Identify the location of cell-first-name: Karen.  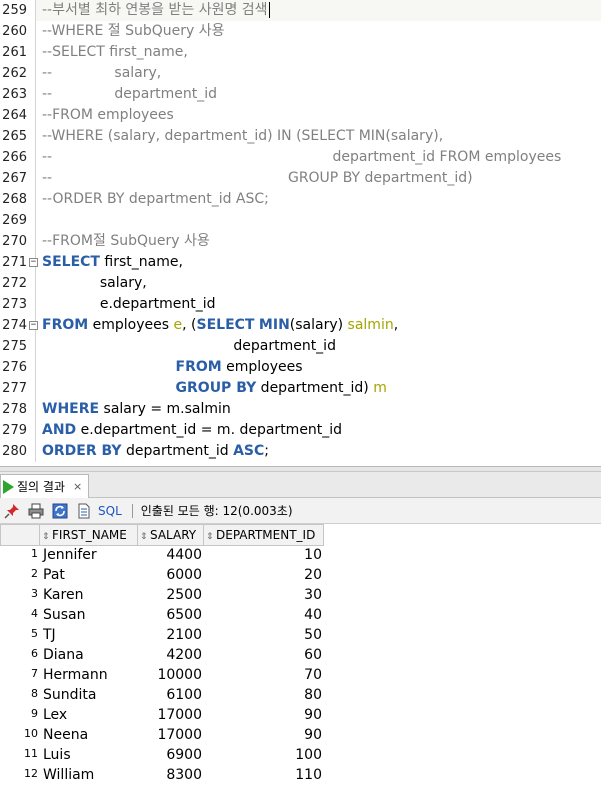
(90, 595).